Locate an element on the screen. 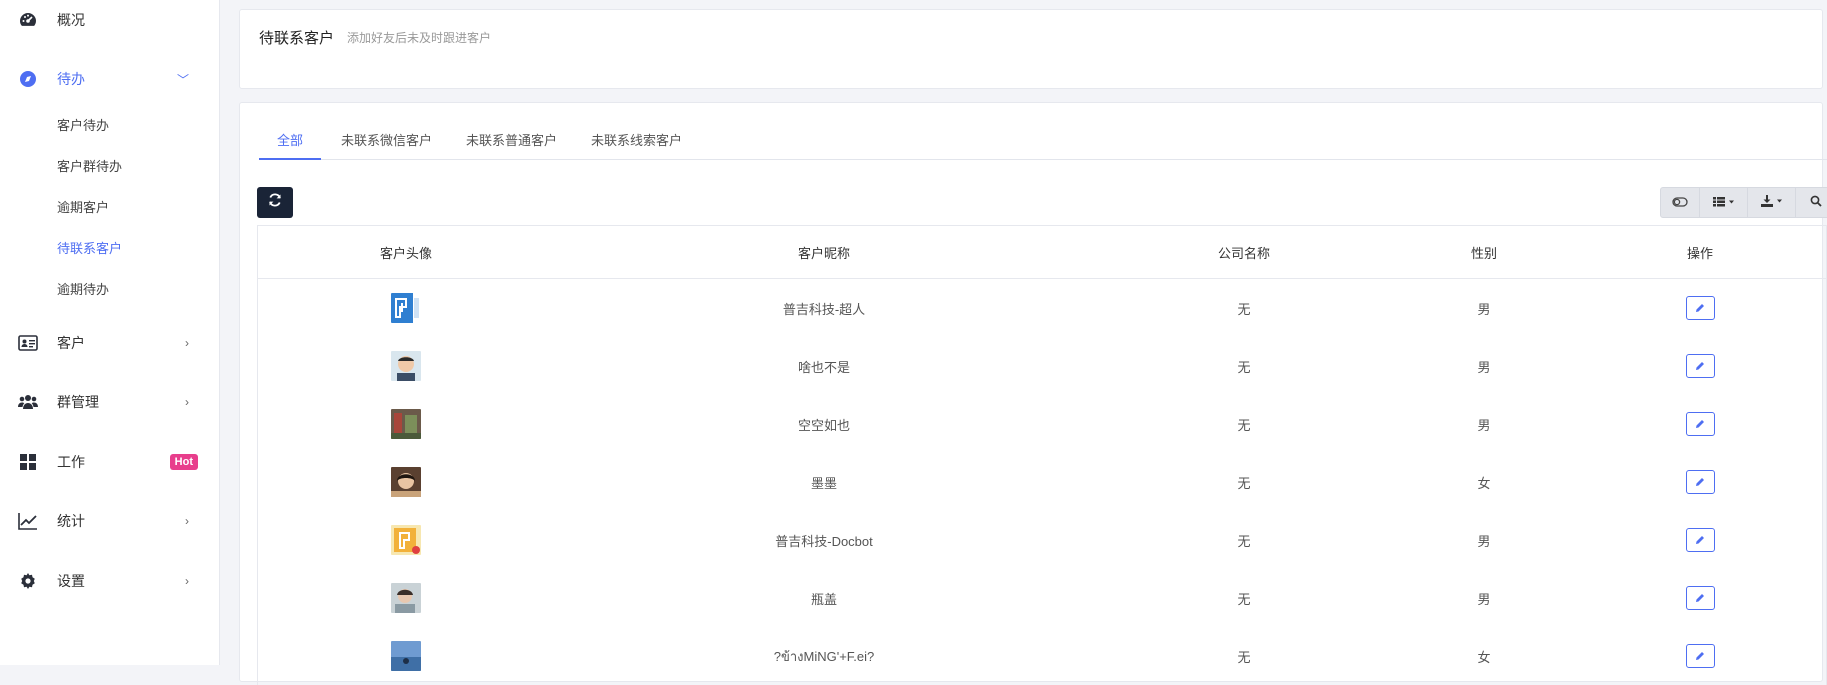  export-button is located at coordinates (1772, 202).